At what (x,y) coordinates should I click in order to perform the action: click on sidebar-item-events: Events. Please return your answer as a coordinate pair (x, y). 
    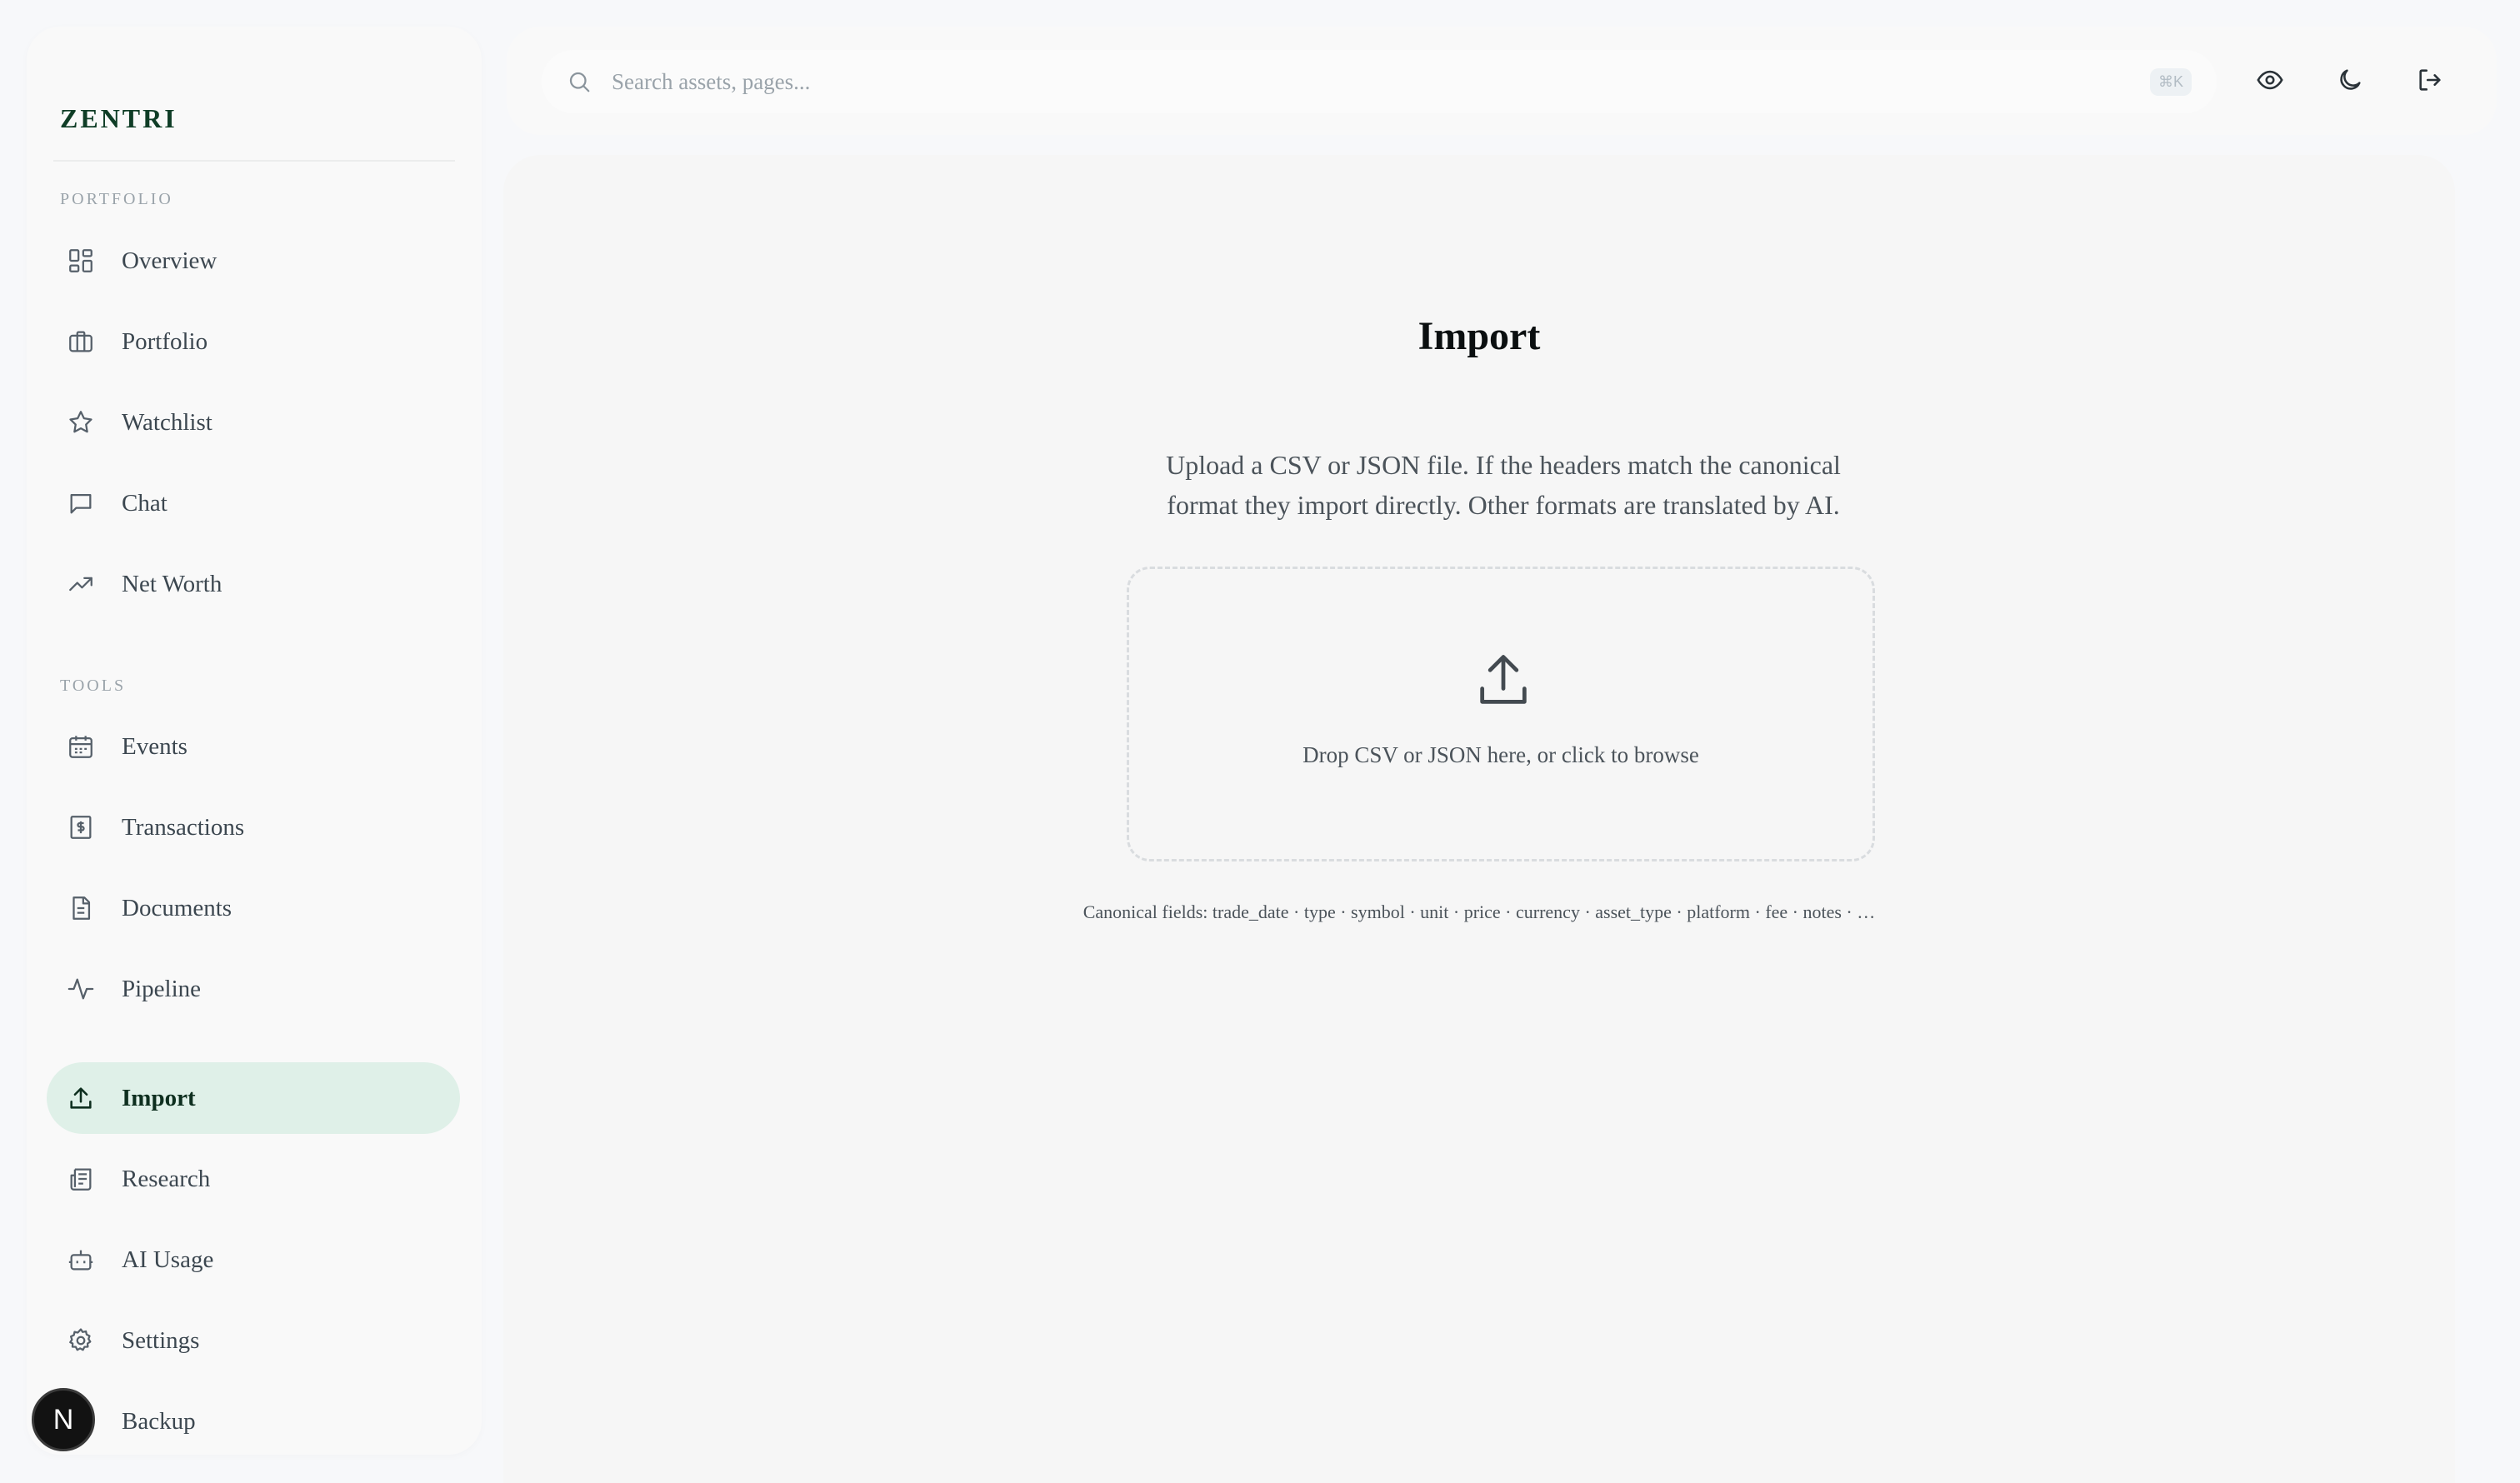
    Looking at the image, I should click on (253, 747).